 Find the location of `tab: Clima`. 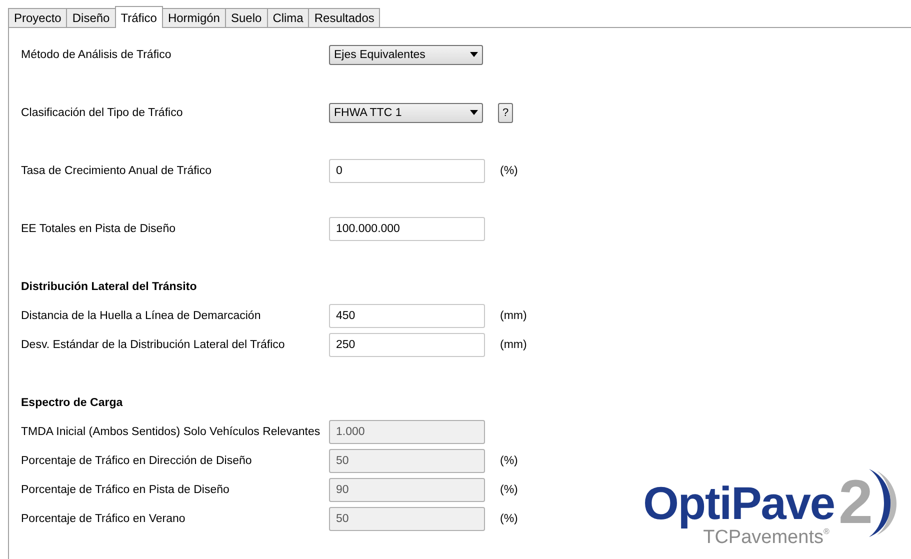

tab: Clima is located at coordinates (288, 17).